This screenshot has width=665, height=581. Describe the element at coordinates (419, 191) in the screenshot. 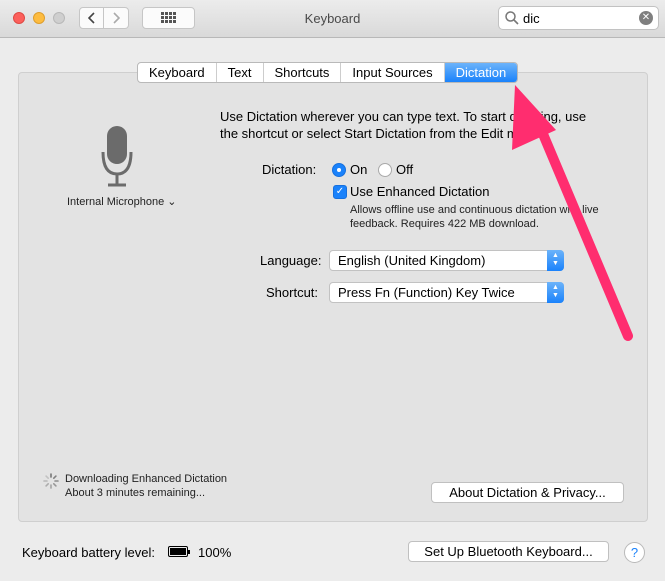

I see `enhanced-dictation-label: Use Enhanced Dictation` at that location.